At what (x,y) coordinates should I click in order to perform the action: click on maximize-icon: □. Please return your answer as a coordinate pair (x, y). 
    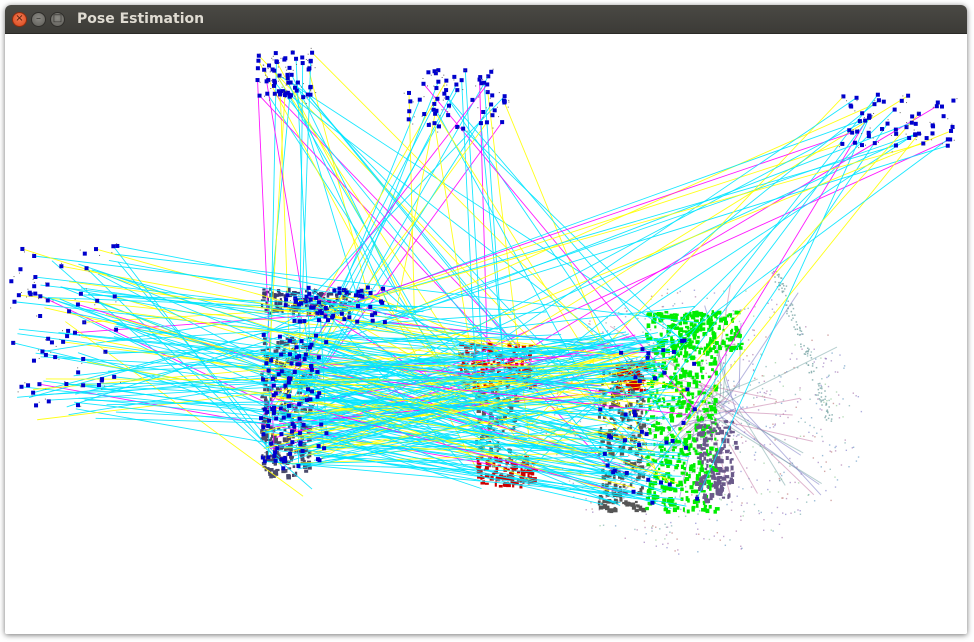
    Looking at the image, I should click on (57, 18).